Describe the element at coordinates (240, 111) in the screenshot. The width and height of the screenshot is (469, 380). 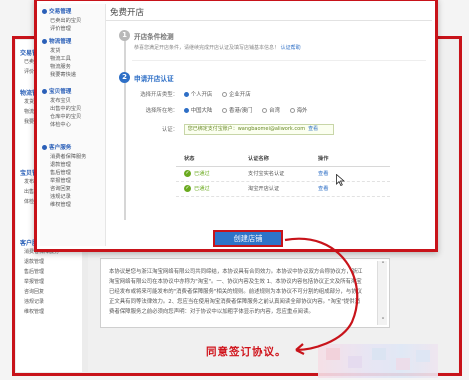
I see `radio-label: 香港/澳门` at that location.